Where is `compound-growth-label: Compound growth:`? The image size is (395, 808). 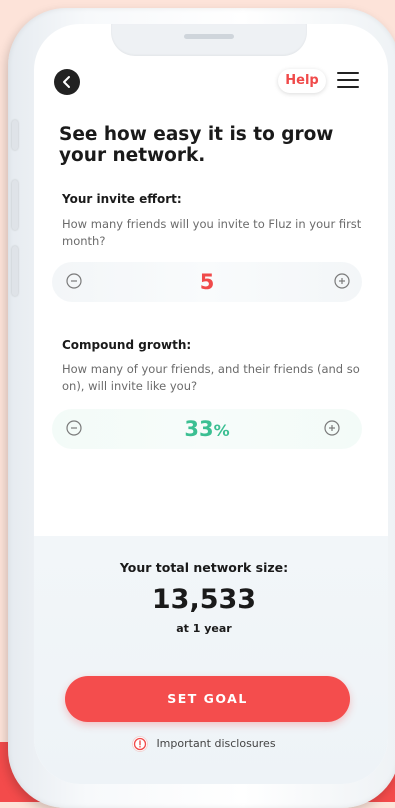
compound-growth-label: Compound growth: is located at coordinates (127, 345).